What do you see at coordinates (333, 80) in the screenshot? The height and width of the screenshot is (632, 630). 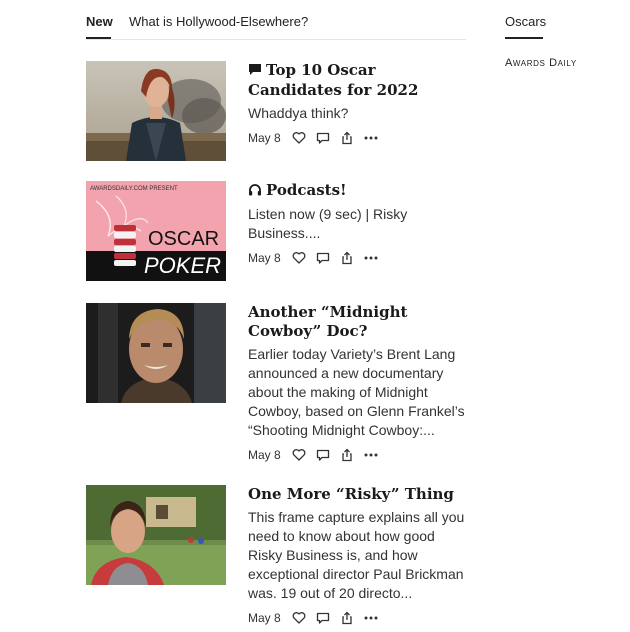 I see `post-title-text: Top 10 Oscar Candidates for 2022` at bounding box center [333, 80].